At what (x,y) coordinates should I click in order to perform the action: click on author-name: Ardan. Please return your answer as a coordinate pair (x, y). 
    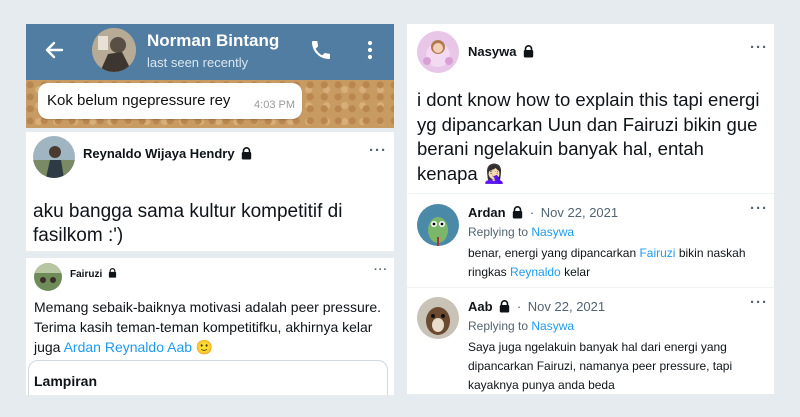
    Looking at the image, I should click on (487, 212).